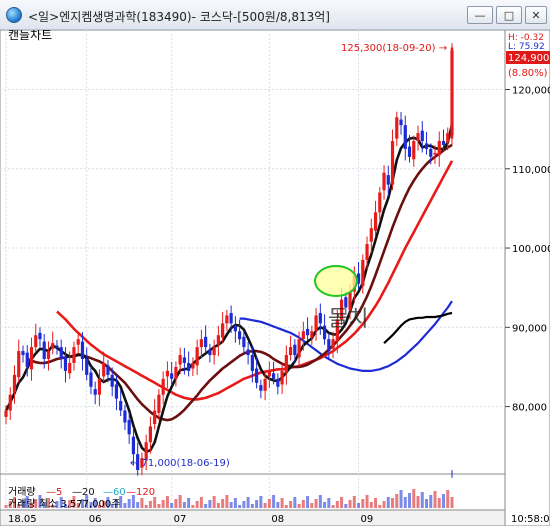 This screenshot has width=550, height=526. Describe the element at coordinates (22, 492) in the screenshot. I see `volume-legend-title: 거래량` at that location.